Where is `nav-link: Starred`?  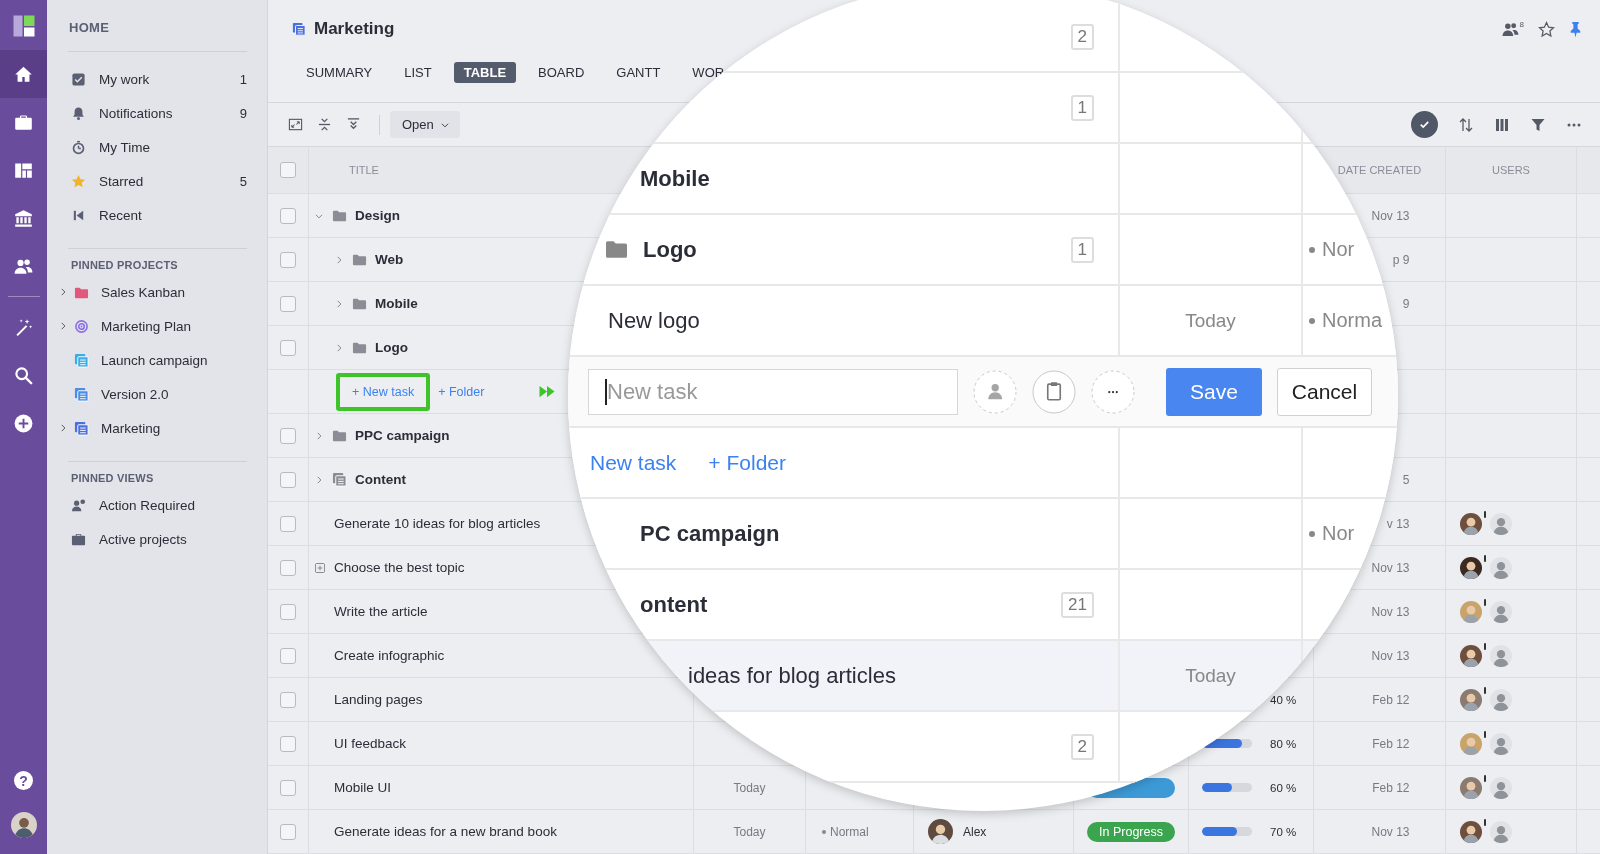 nav-link: Starred is located at coordinates (169, 181).